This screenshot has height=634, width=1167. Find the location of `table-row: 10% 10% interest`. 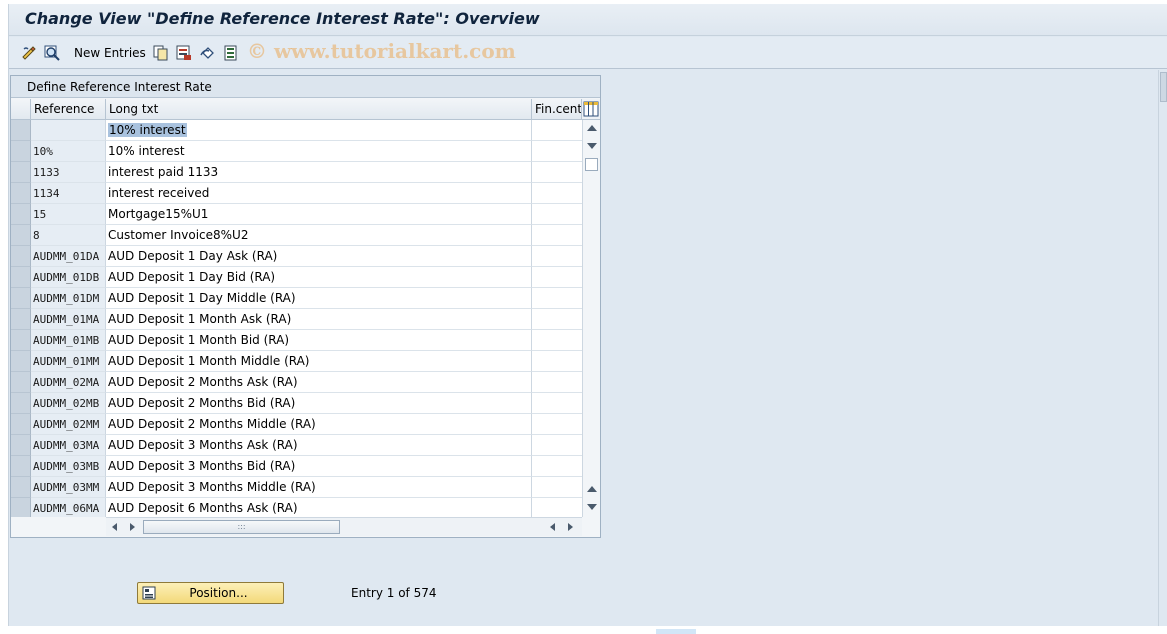

table-row: 10% 10% interest is located at coordinates (296, 151).